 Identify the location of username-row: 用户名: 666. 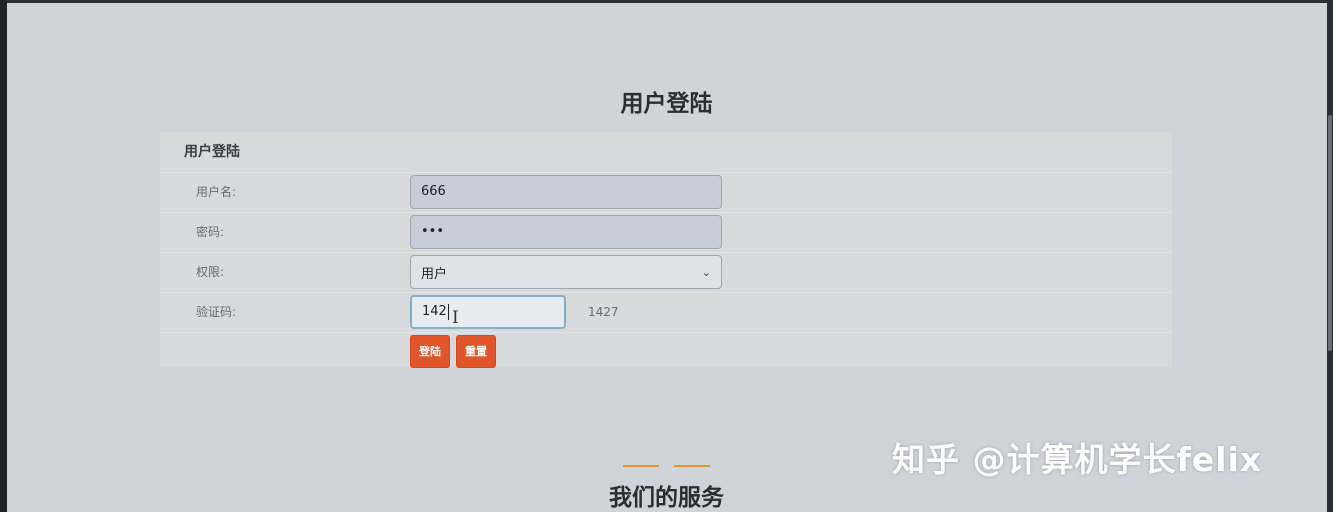
(666, 193).